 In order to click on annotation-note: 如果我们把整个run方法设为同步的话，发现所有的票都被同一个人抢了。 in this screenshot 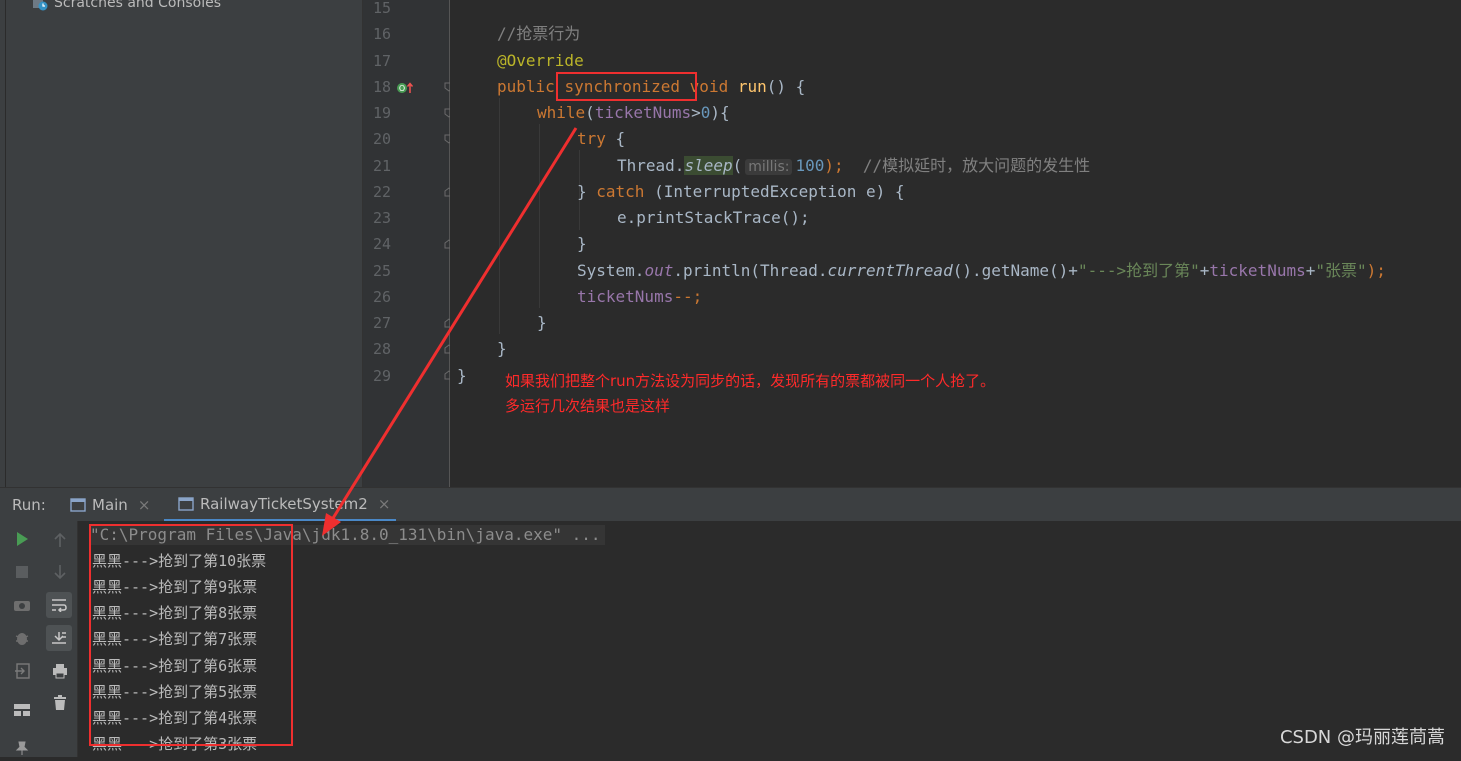, I will do `click(750, 381)`.